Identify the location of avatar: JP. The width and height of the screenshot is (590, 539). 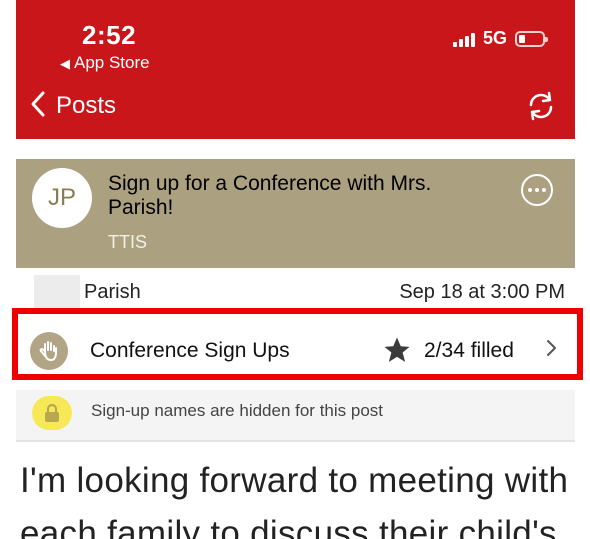
(62, 198).